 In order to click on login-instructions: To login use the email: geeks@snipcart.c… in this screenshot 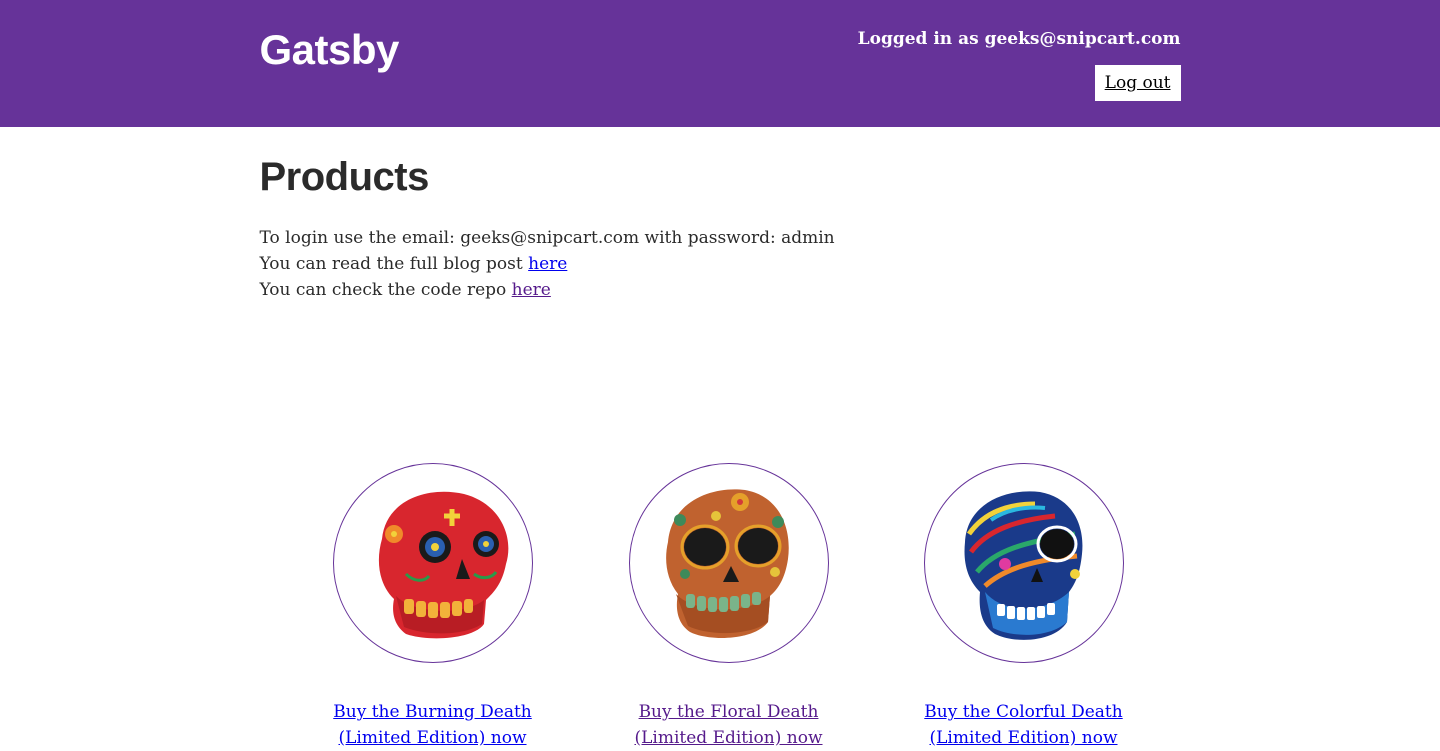, I will do `click(547, 238)`.